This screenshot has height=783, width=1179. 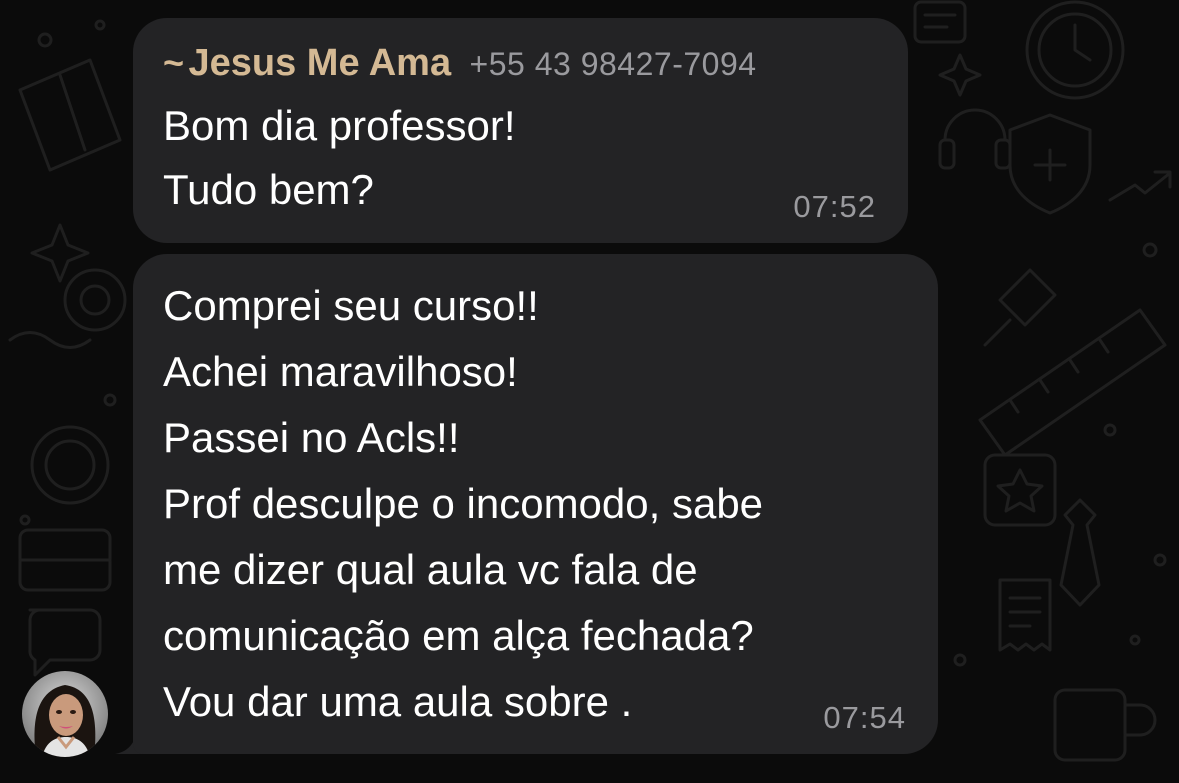 What do you see at coordinates (398, 701) in the screenshot?
I see `message-text-line: Vou dar uma aula sobre .` at bounding box center [398, 701].